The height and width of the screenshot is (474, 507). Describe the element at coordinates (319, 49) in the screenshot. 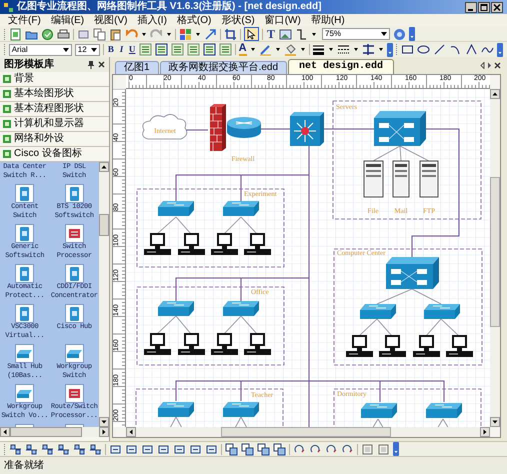

I see `line-weight-icon` at that location.